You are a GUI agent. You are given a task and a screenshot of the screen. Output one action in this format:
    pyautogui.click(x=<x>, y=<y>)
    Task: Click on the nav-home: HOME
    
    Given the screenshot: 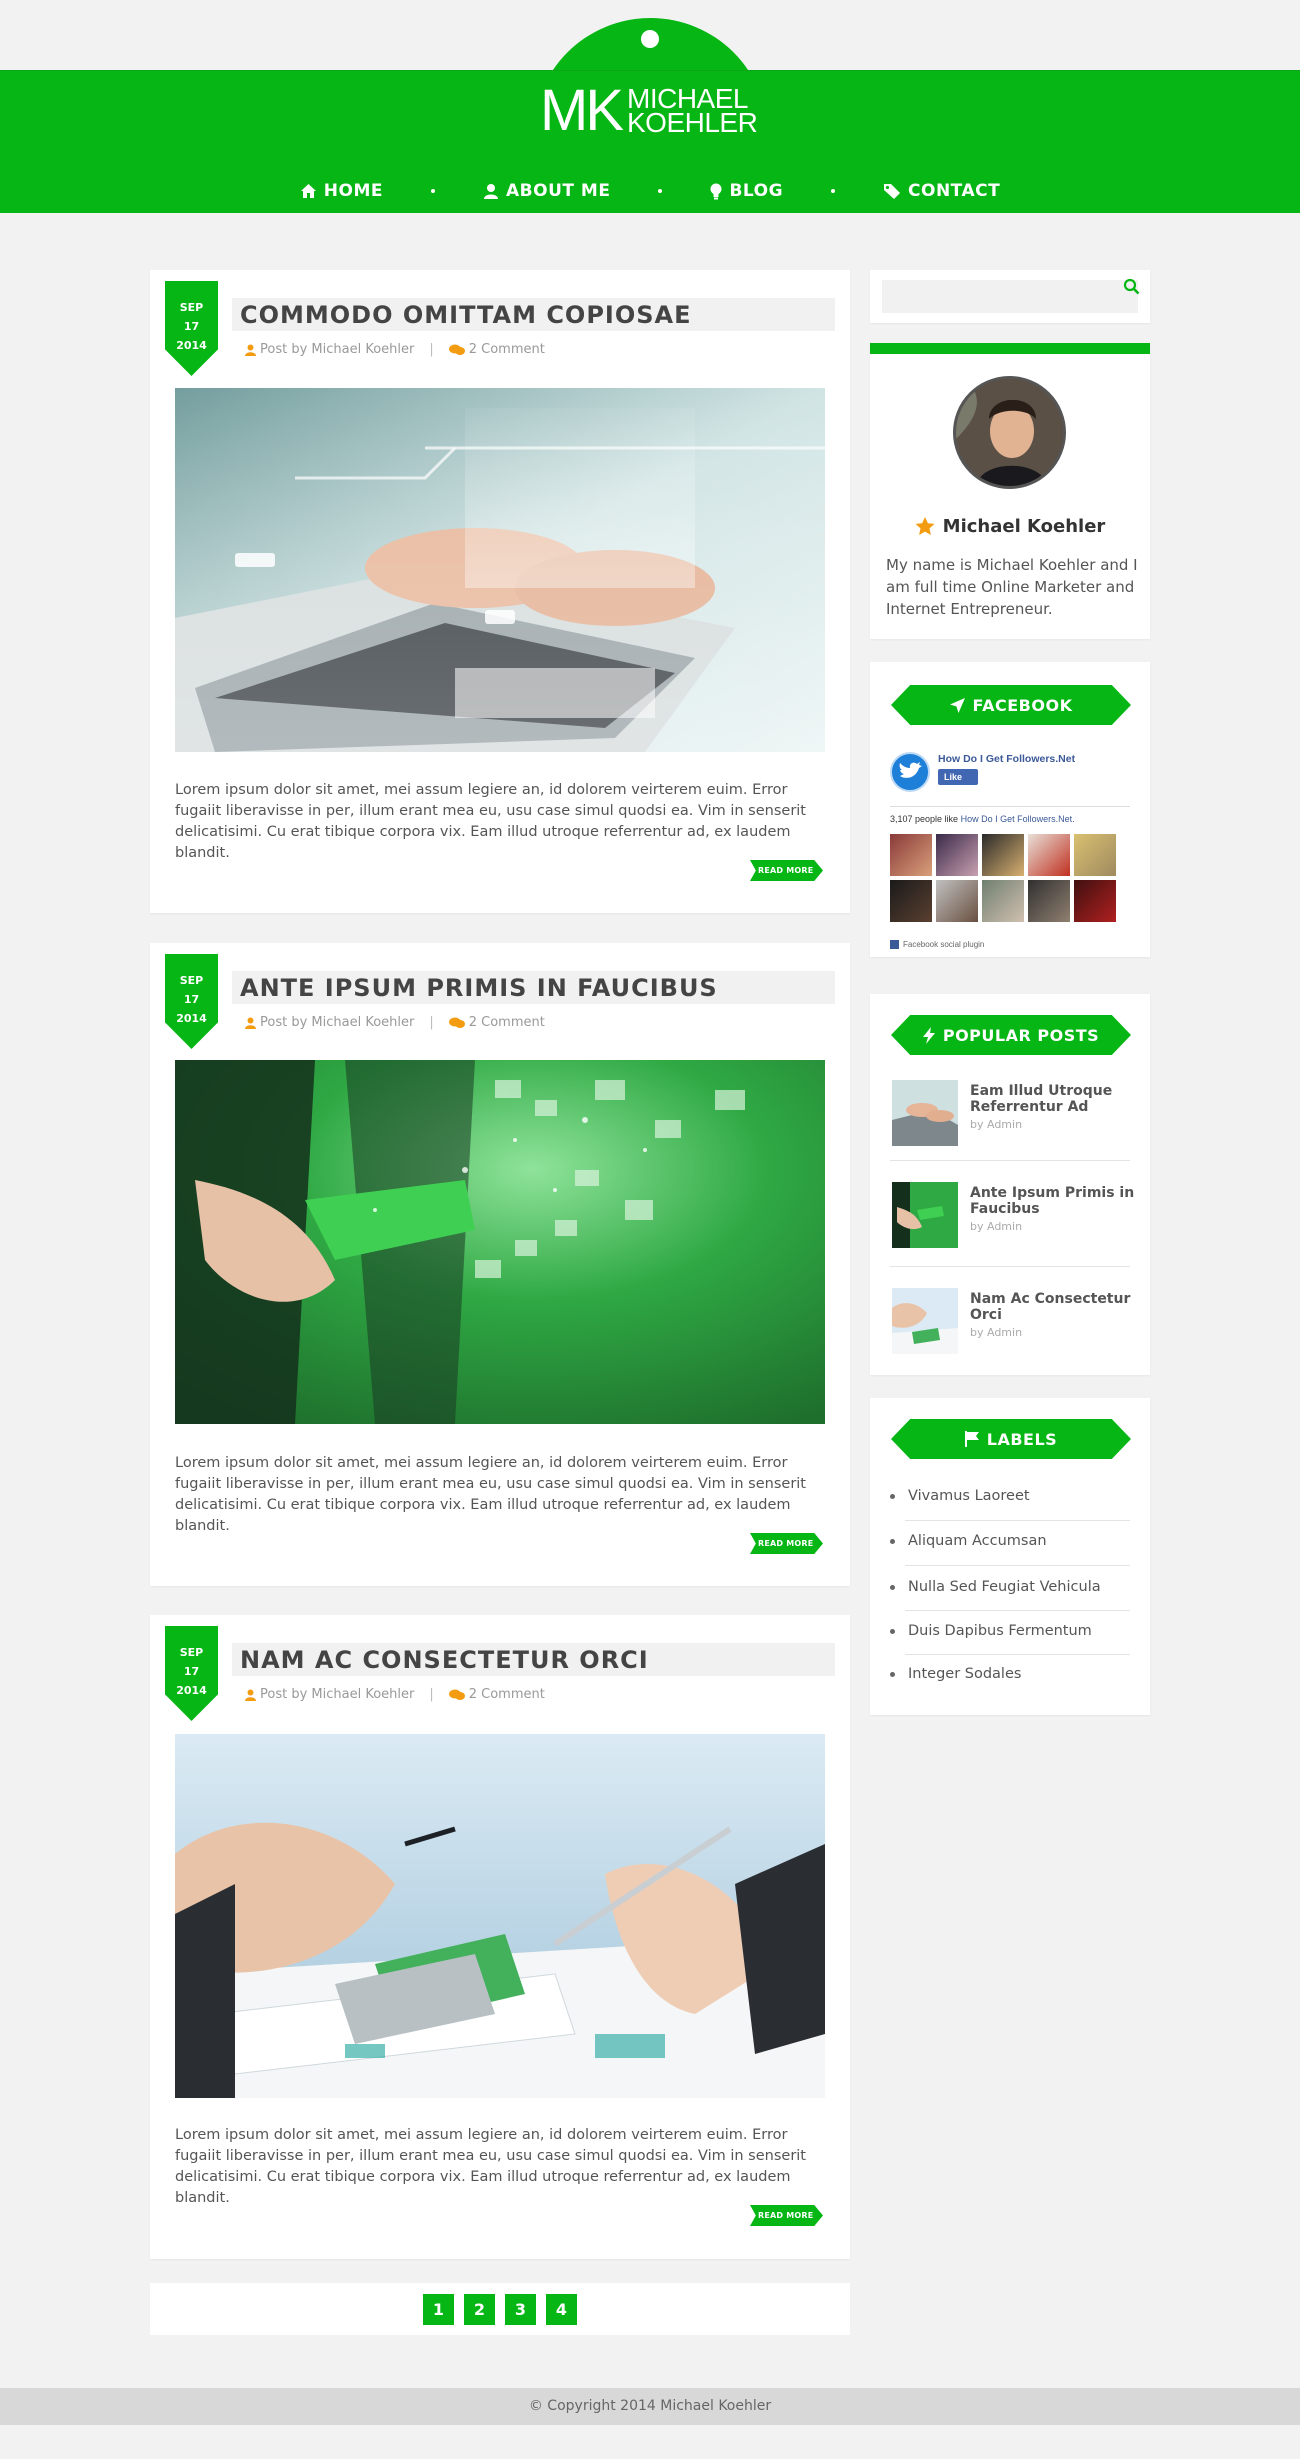 What is the action you would take?
    pyautogui.click(x=341, y=191)
    